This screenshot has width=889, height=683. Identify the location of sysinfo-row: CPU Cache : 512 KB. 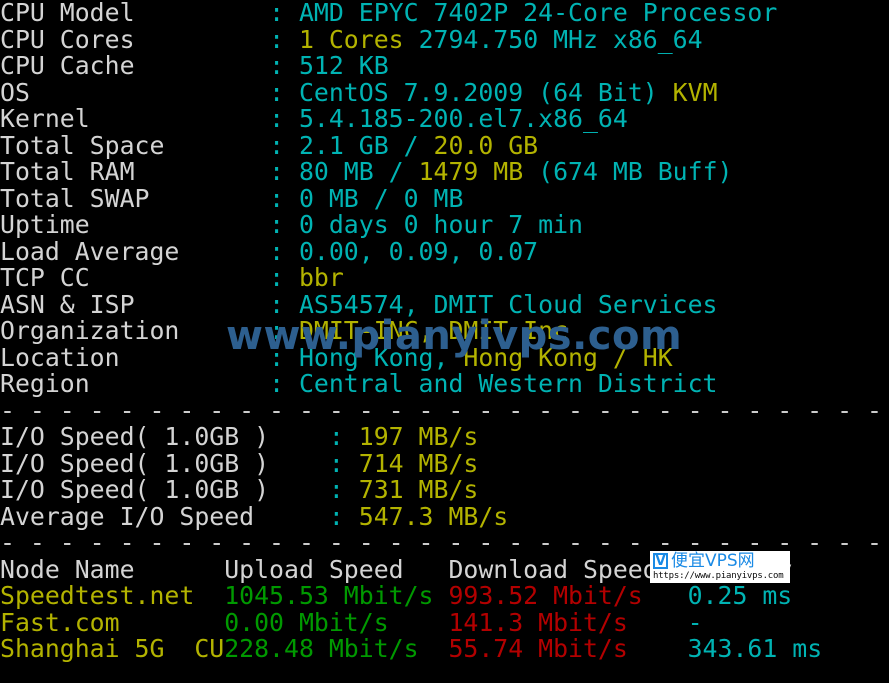
(444, 65).